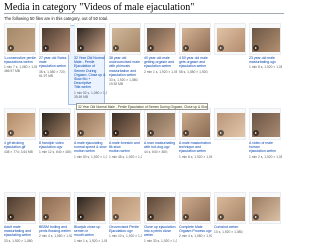  Describe the element at coordinates (160, 71) in the screenshot. I see `file-meta: 2 min 1 s, 1,920 × 1,080;` at that location.